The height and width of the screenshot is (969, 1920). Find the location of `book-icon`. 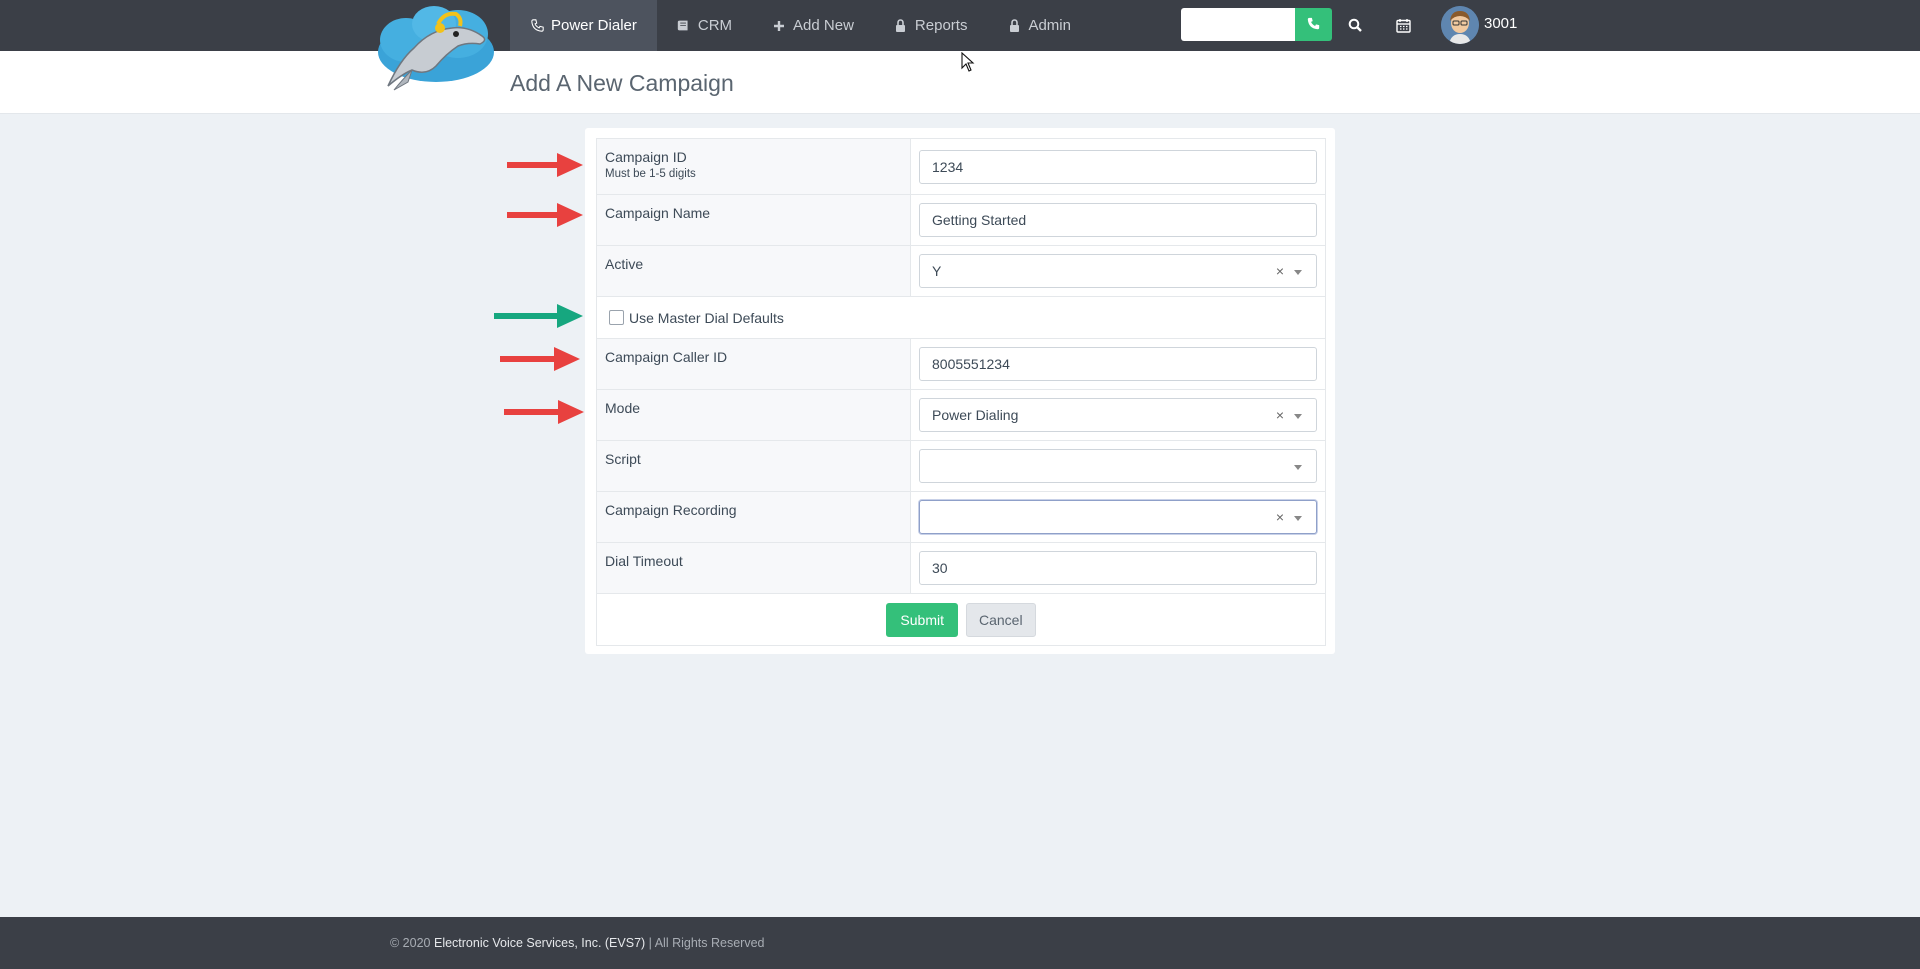

book-icon is located at coordinates (684, 26).